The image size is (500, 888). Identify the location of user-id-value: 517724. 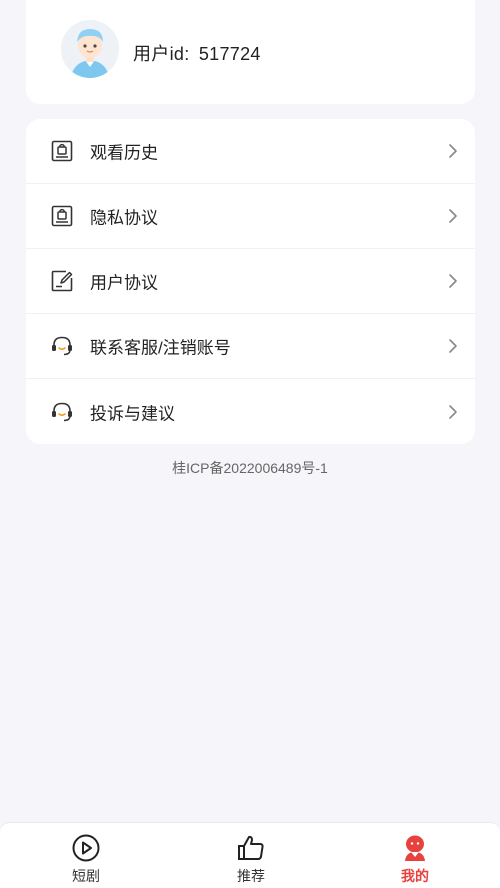
(229, 54).